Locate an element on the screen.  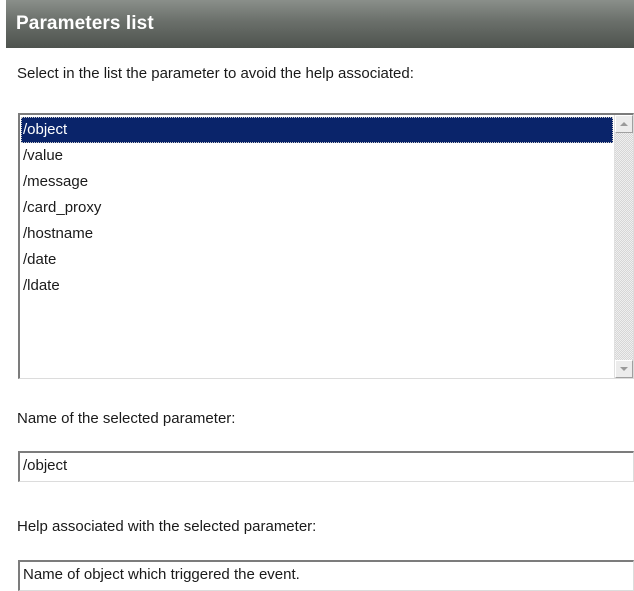
scroll-up-arrow-icon is located at coordinates (624, 124).